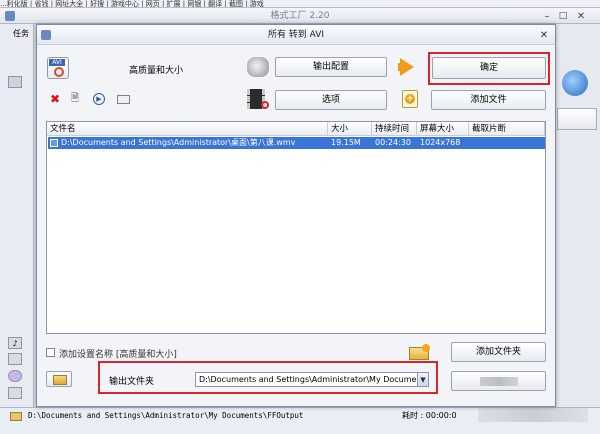  I want to click on add-file-icon: +, so click(410, 99).